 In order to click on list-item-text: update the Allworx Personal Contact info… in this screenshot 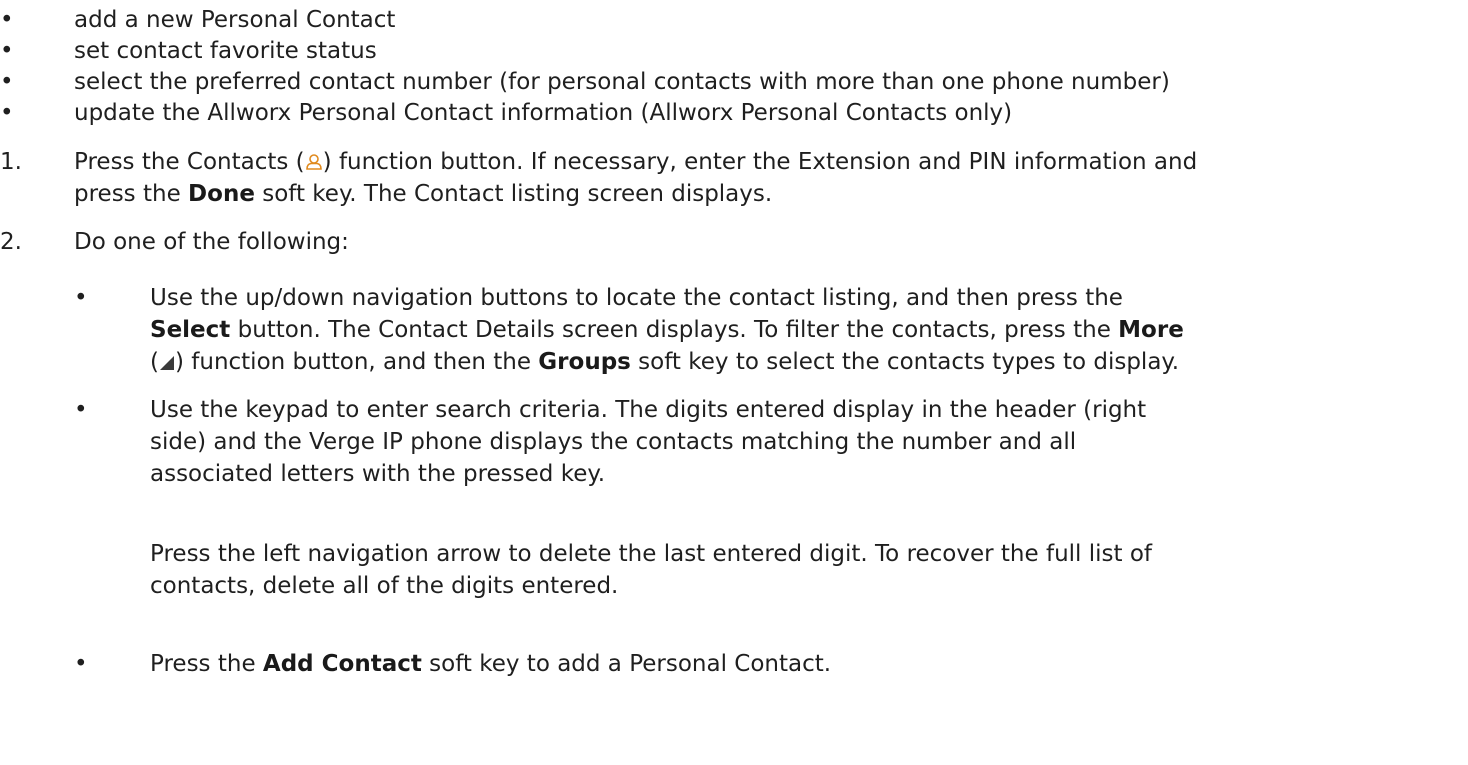, I will do `click(543, 113)`.